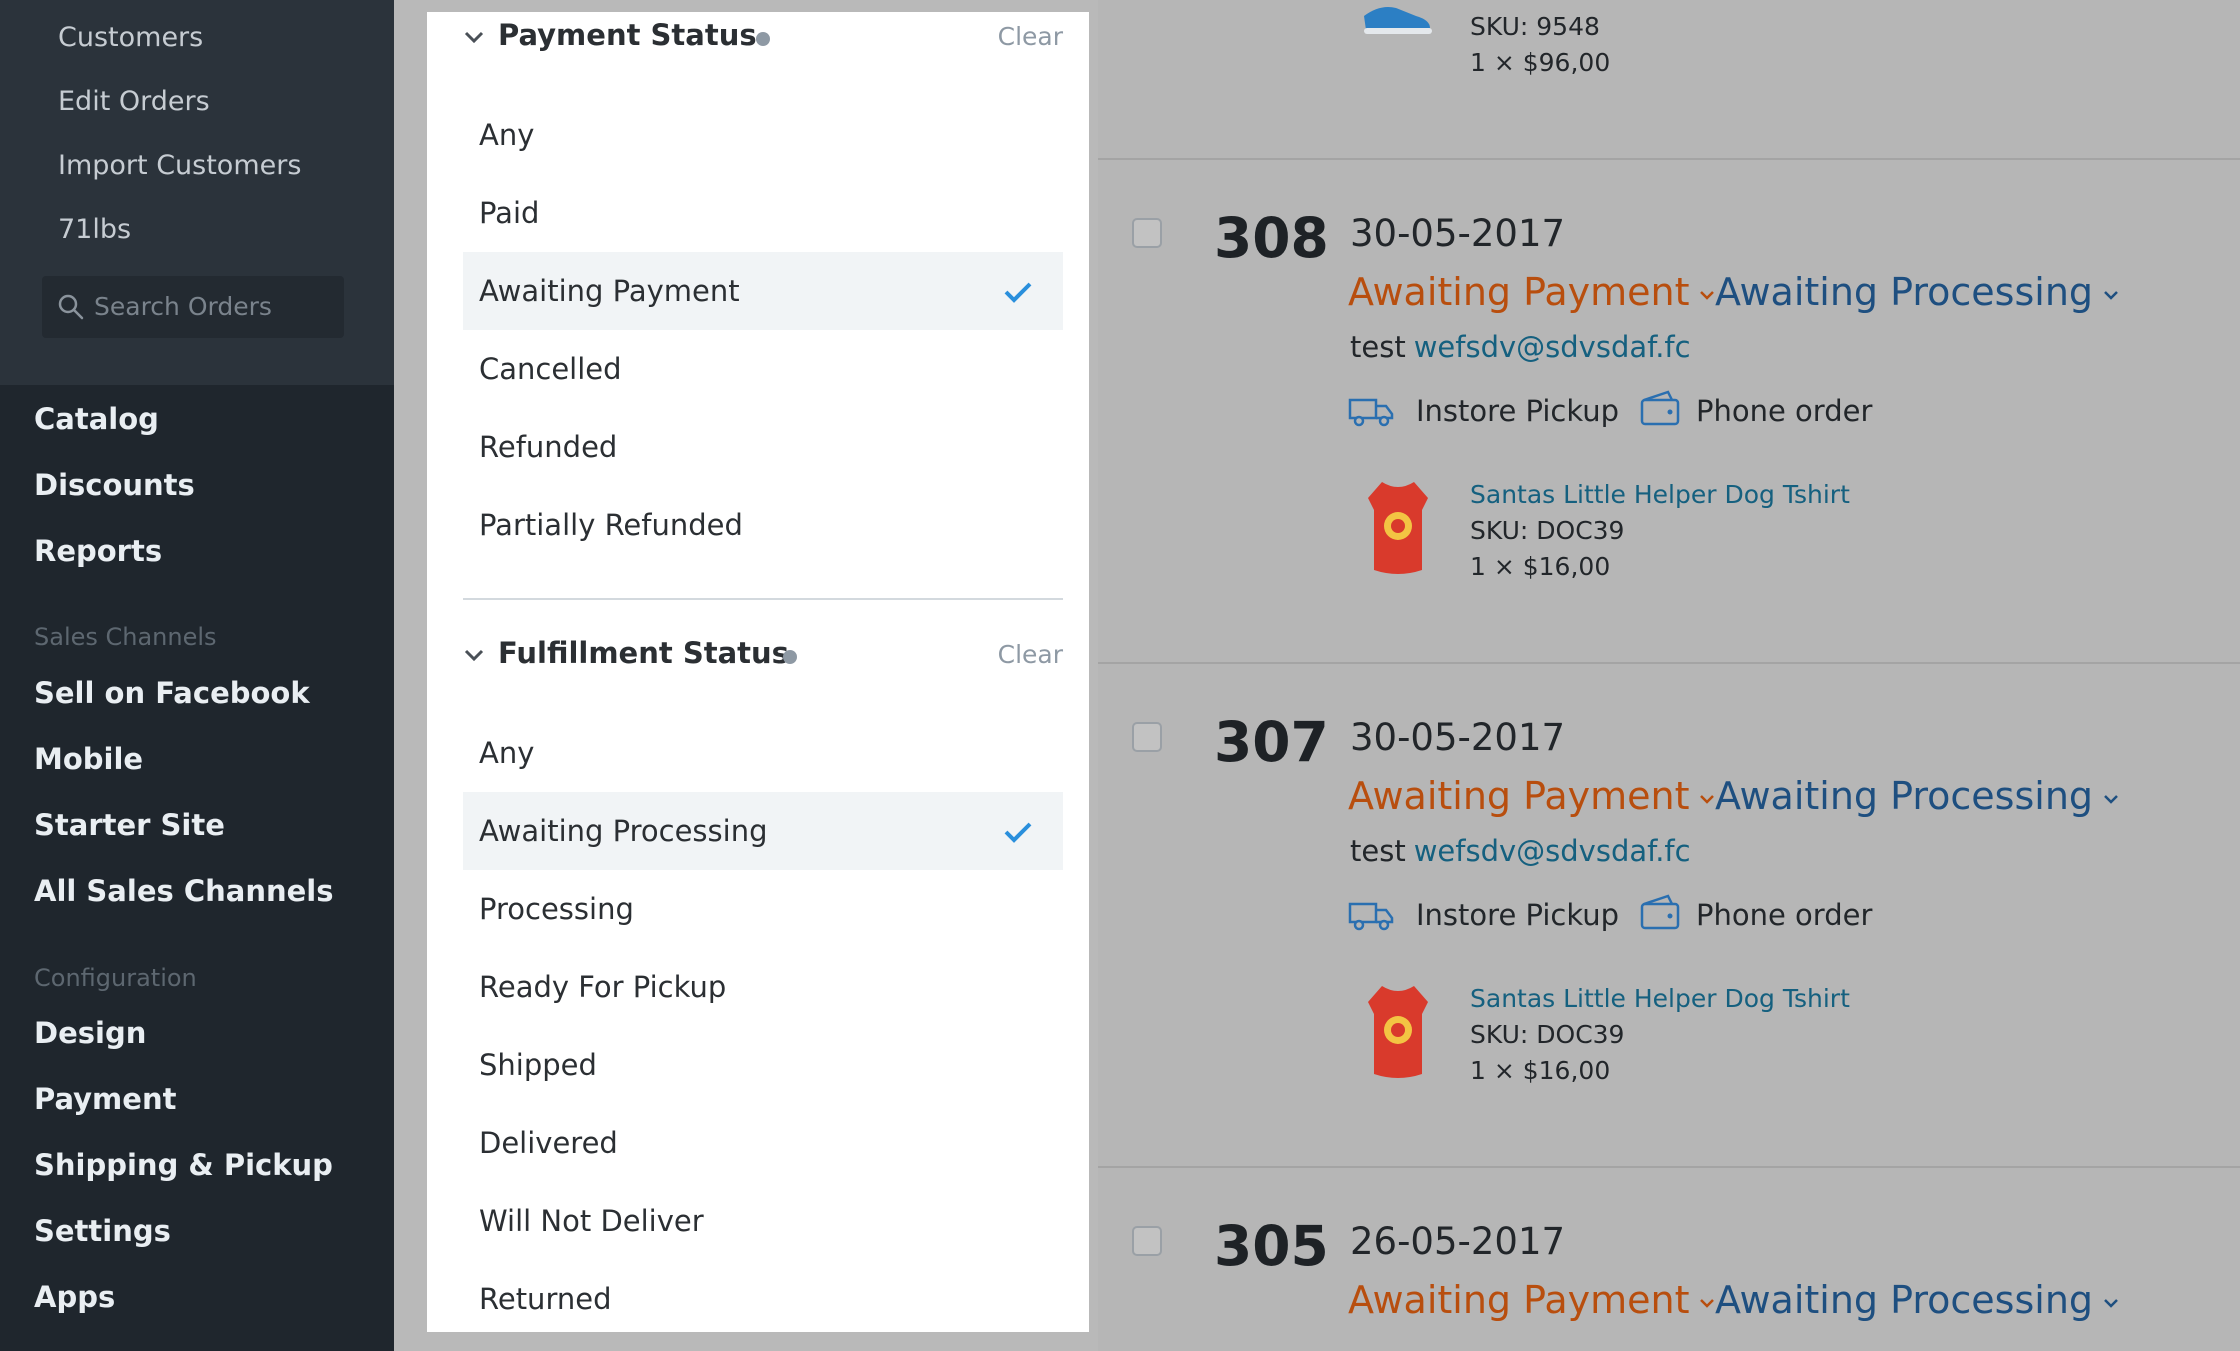 This screenshot has height=1351, width=2240. What do you see at coordinates (507, 753) in the screenshot?
I see `option-label: Any` at bounding box center [507, 753].